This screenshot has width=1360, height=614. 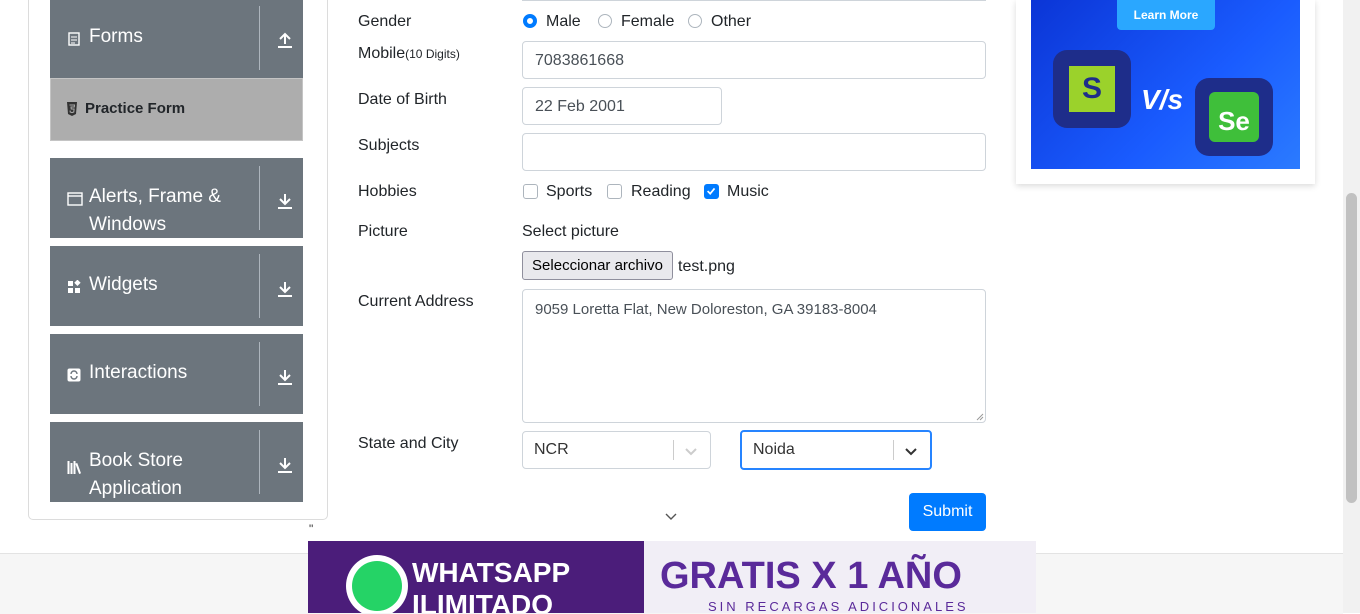 What do you see at coordinates (311, 529) in the screenshot?
I see `stray-quote: "` at bounding box center [311, 529].